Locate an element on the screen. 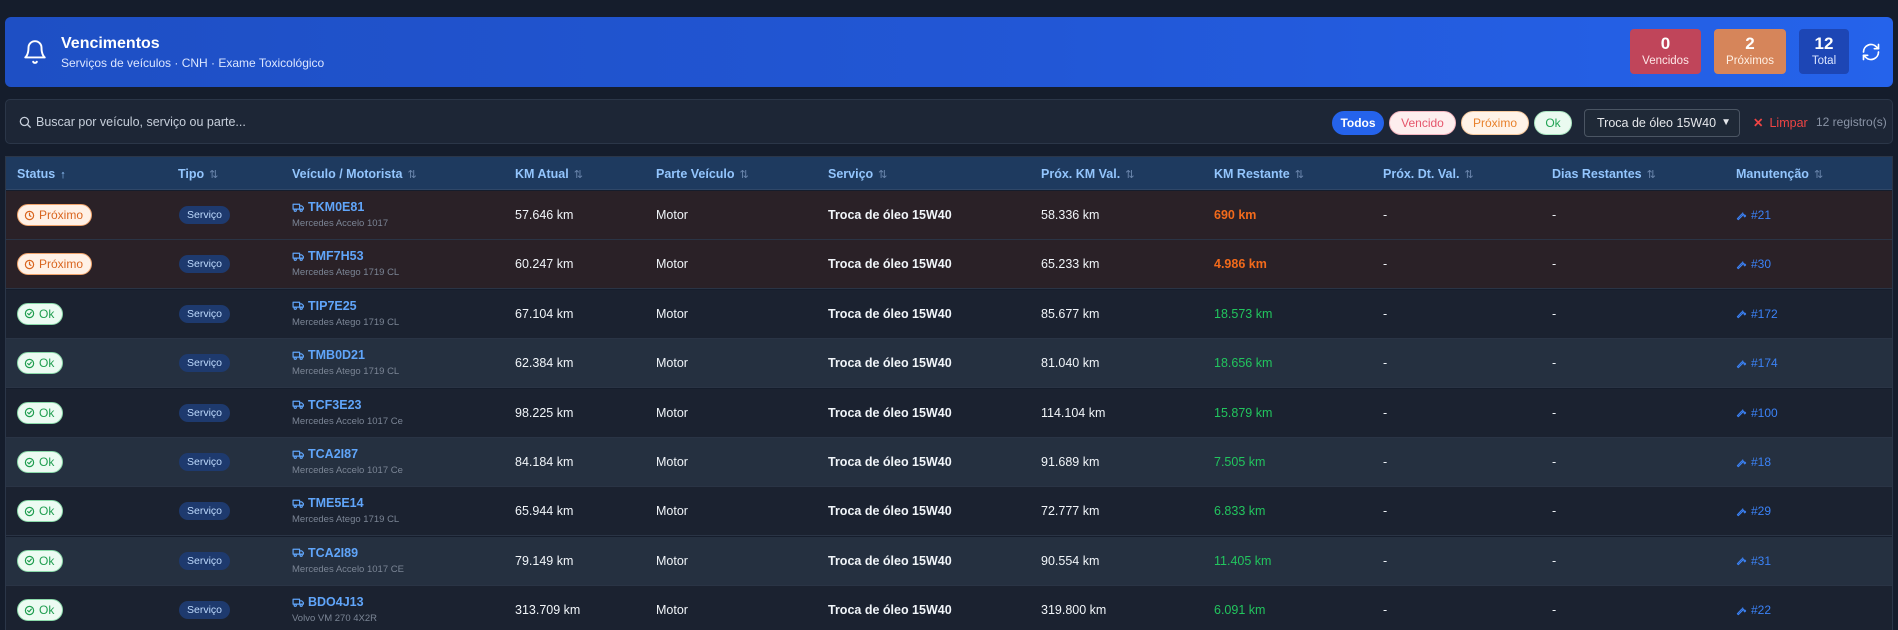  vehicle-cell: TCF3E23 Mercedes Accelo 1017 Ce is located at coordinates (347, 412).